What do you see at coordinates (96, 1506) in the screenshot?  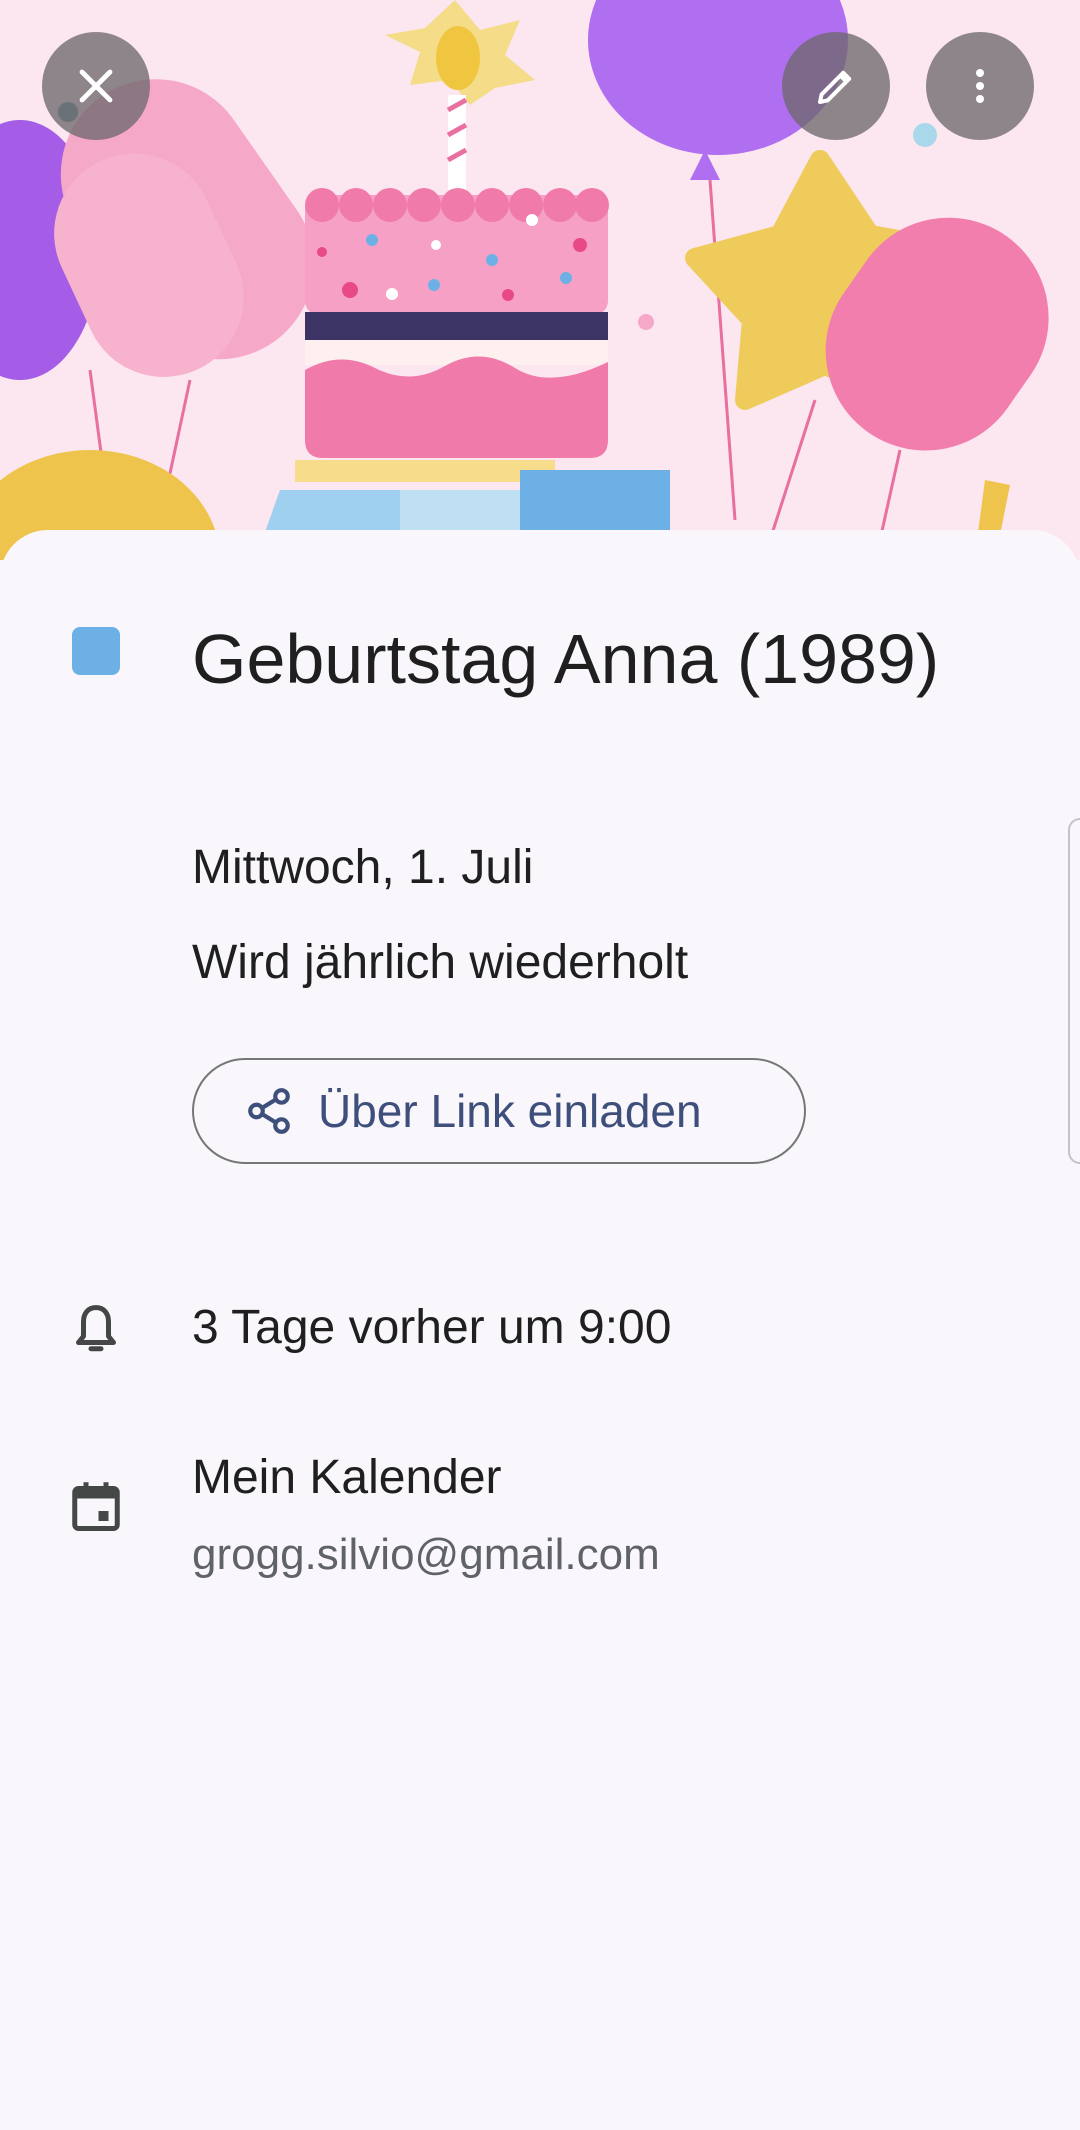 I see `calendar-icon` at bounding box center [96, 1506].